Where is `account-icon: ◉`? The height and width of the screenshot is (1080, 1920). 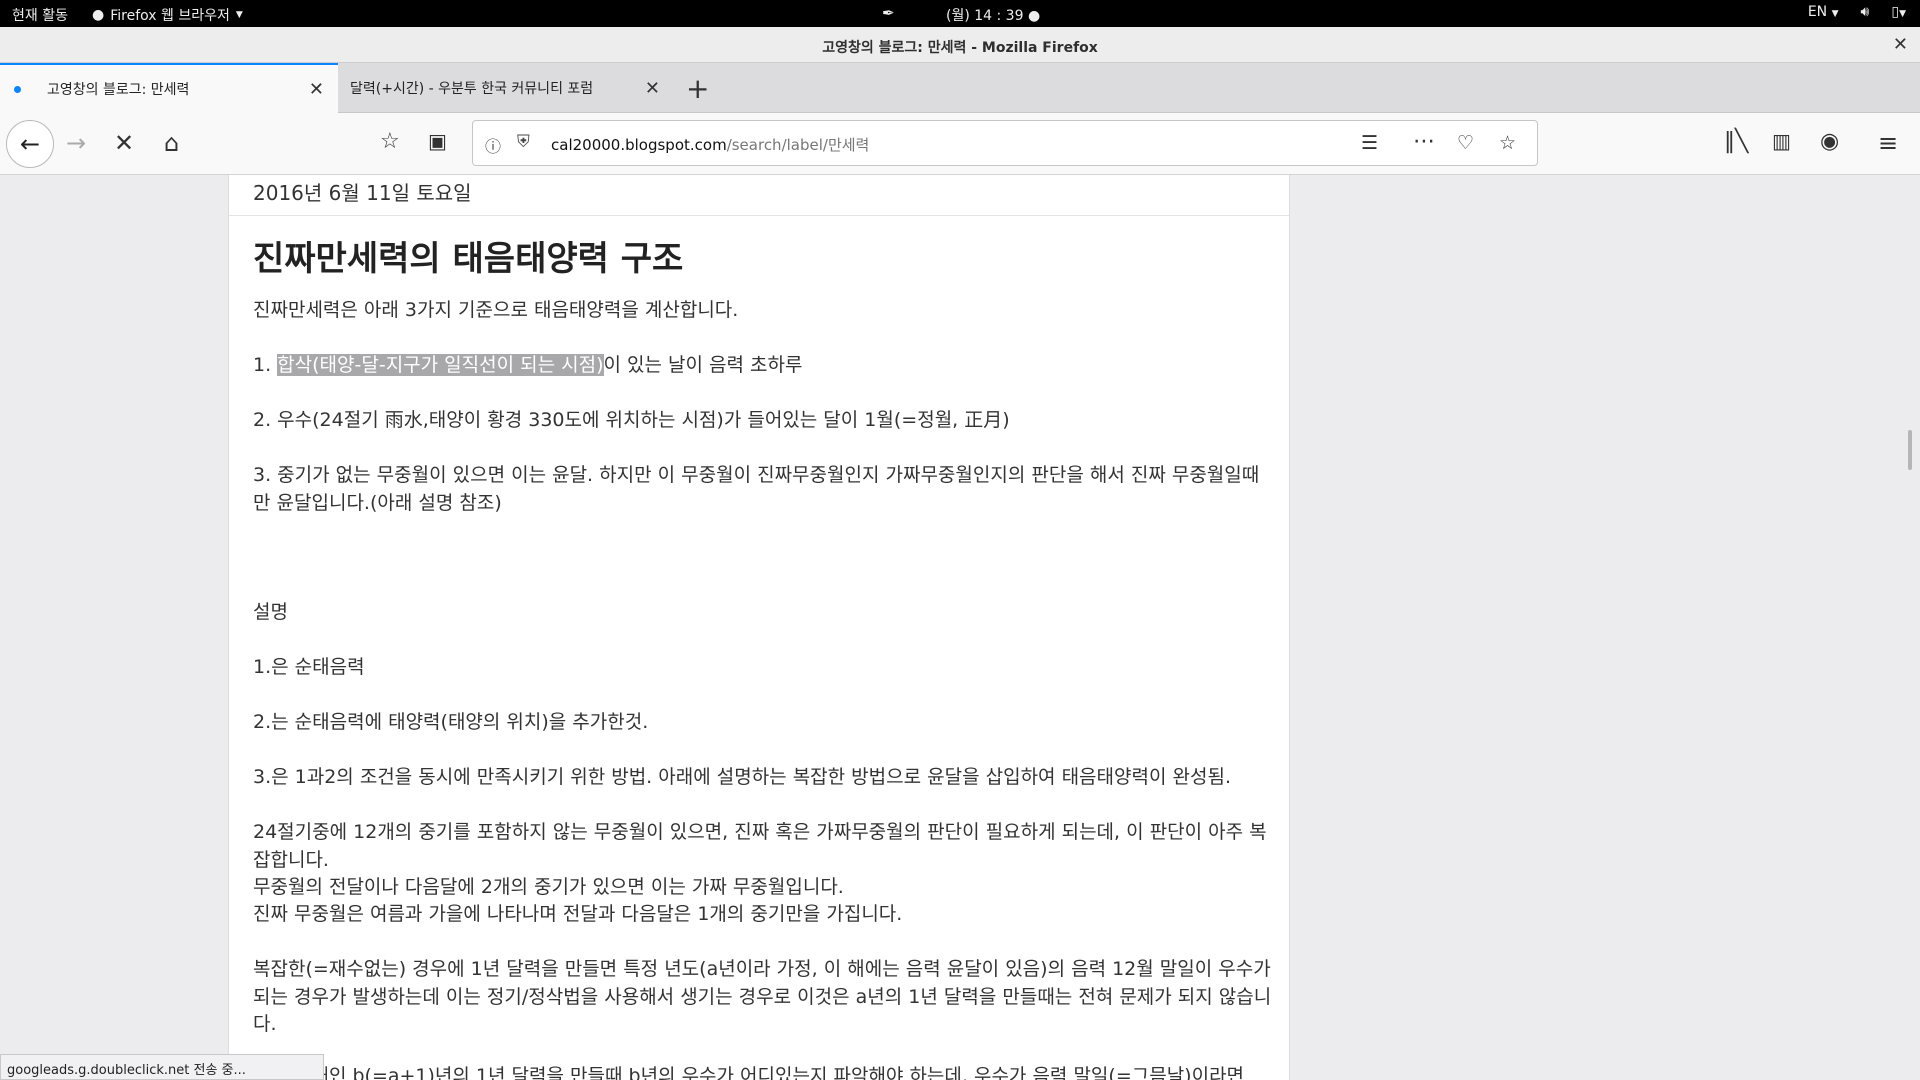 account-icon: ◉ is located at coordinates (1829, 141).